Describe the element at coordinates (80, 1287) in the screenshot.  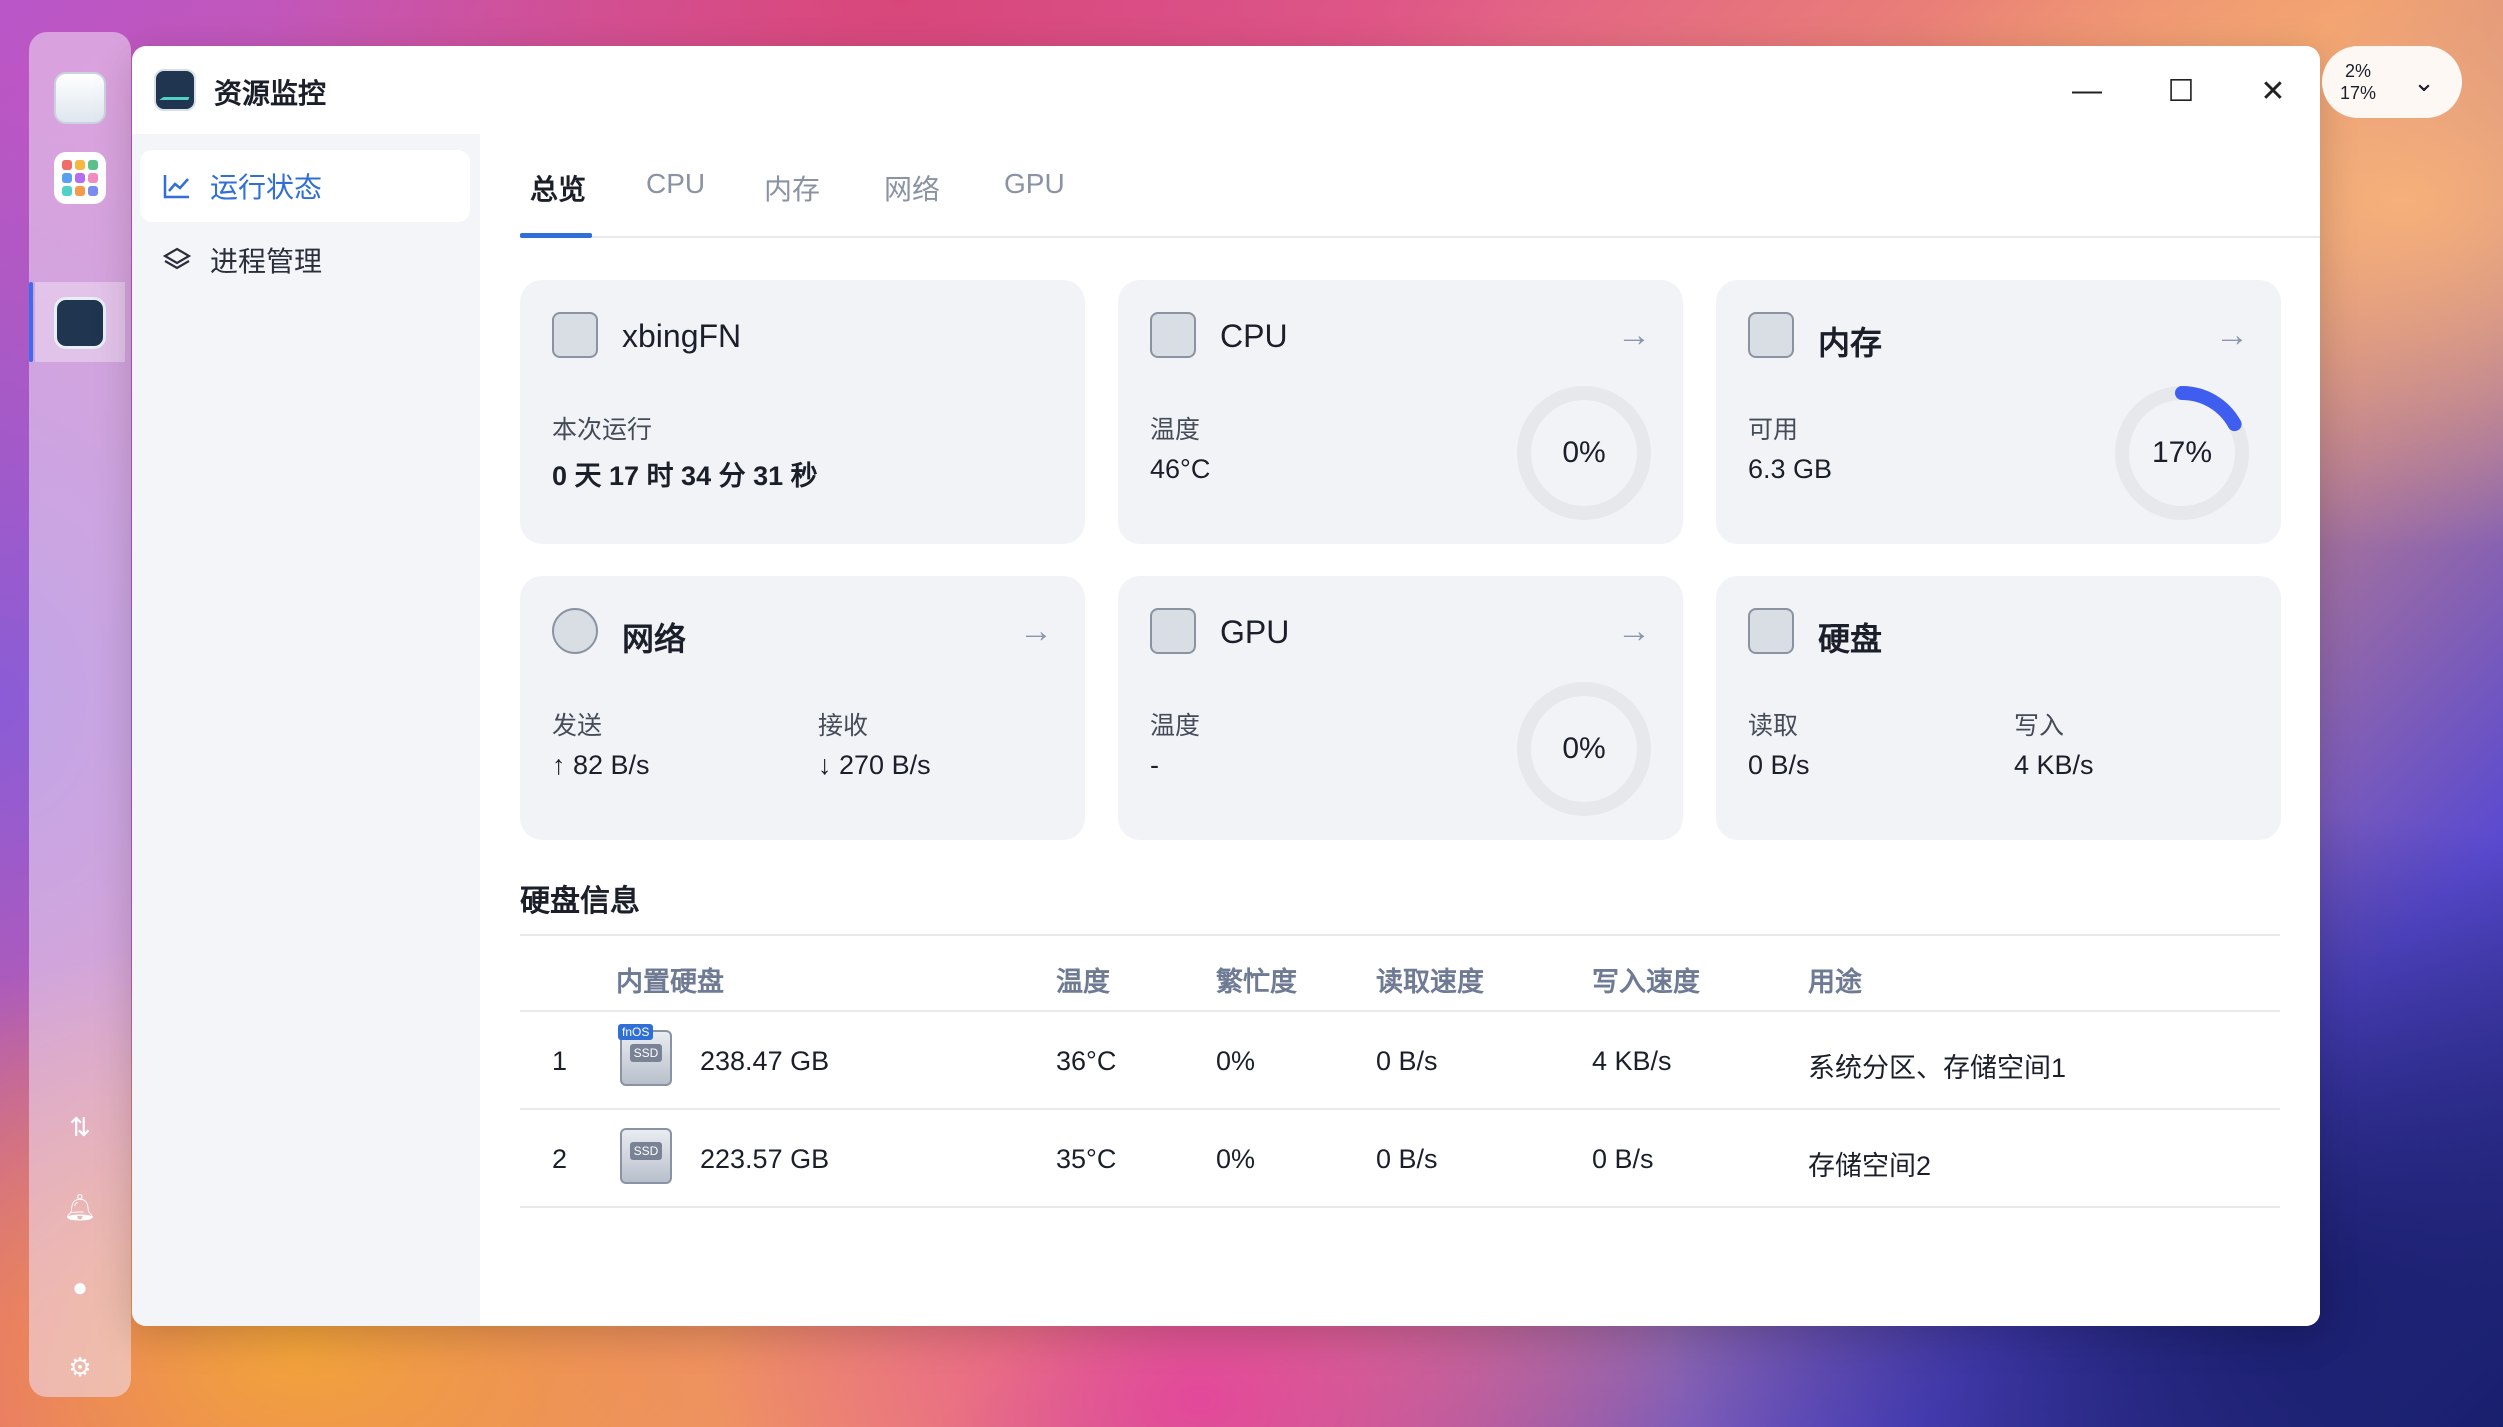
I see `user-icon: ●` at that location.